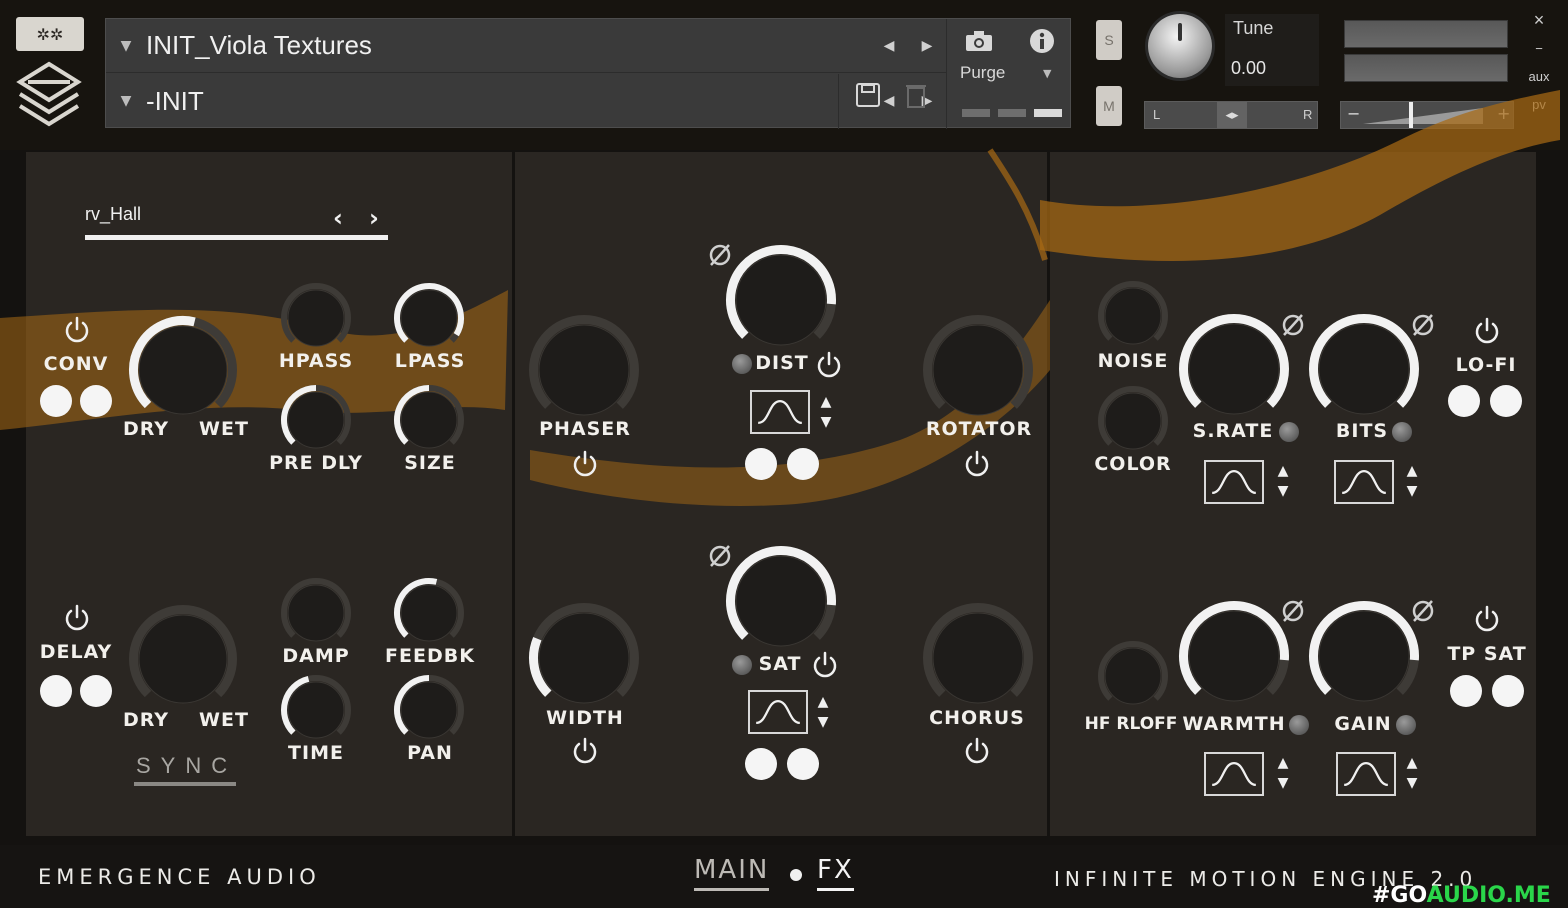 The height and width of the screenshot is (908, 1568). I want to click on tab-main: MAIN, so click(732, 873).